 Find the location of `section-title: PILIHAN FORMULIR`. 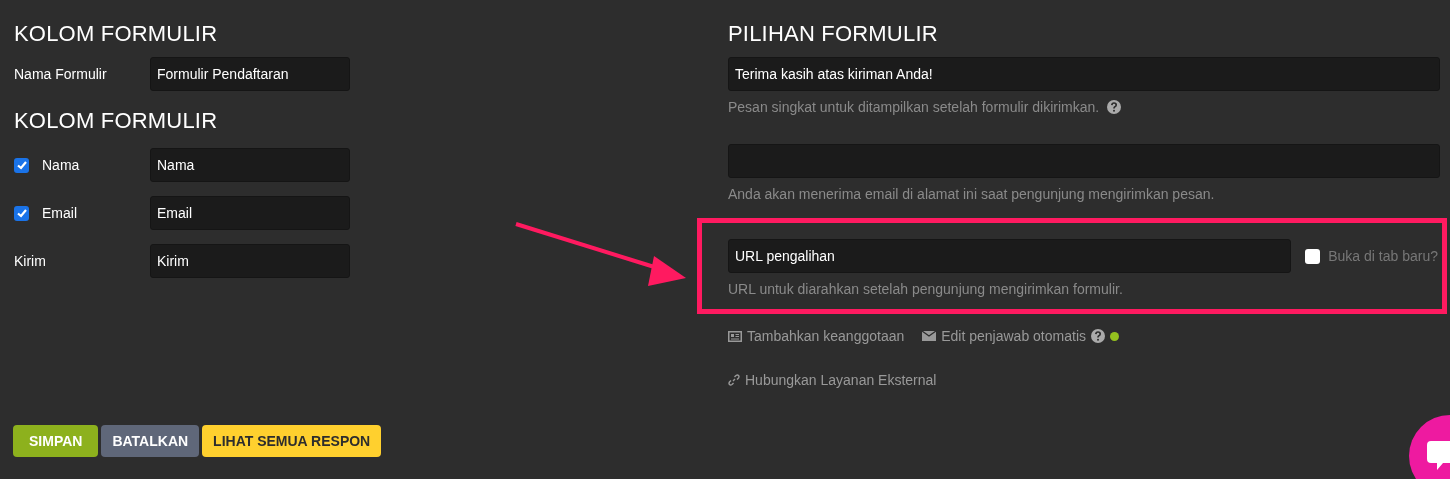

section-title: PILIHAN FORMULIR is located at coordinates (833, 34).